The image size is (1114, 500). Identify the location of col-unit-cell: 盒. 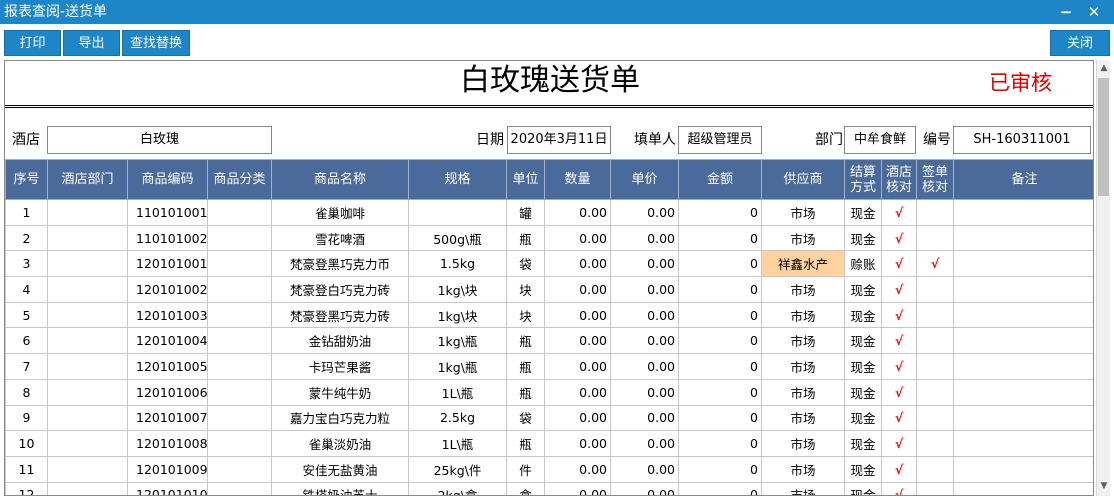
(525, 488).